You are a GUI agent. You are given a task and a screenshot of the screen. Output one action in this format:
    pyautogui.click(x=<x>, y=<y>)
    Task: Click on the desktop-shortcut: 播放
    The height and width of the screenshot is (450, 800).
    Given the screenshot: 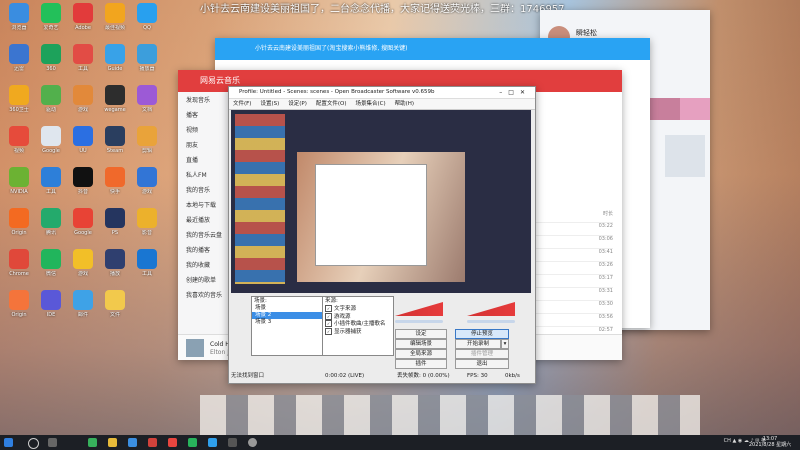 What is the action you would take?
    pyautogui.click(x=115, y=266)
    